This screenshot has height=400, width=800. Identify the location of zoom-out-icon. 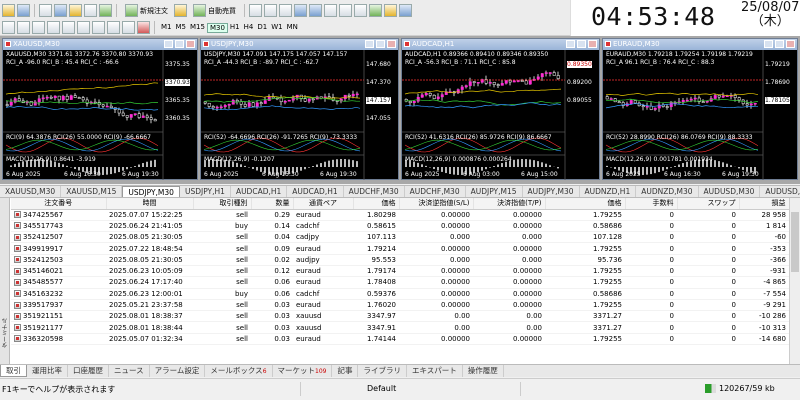
(315, 10).